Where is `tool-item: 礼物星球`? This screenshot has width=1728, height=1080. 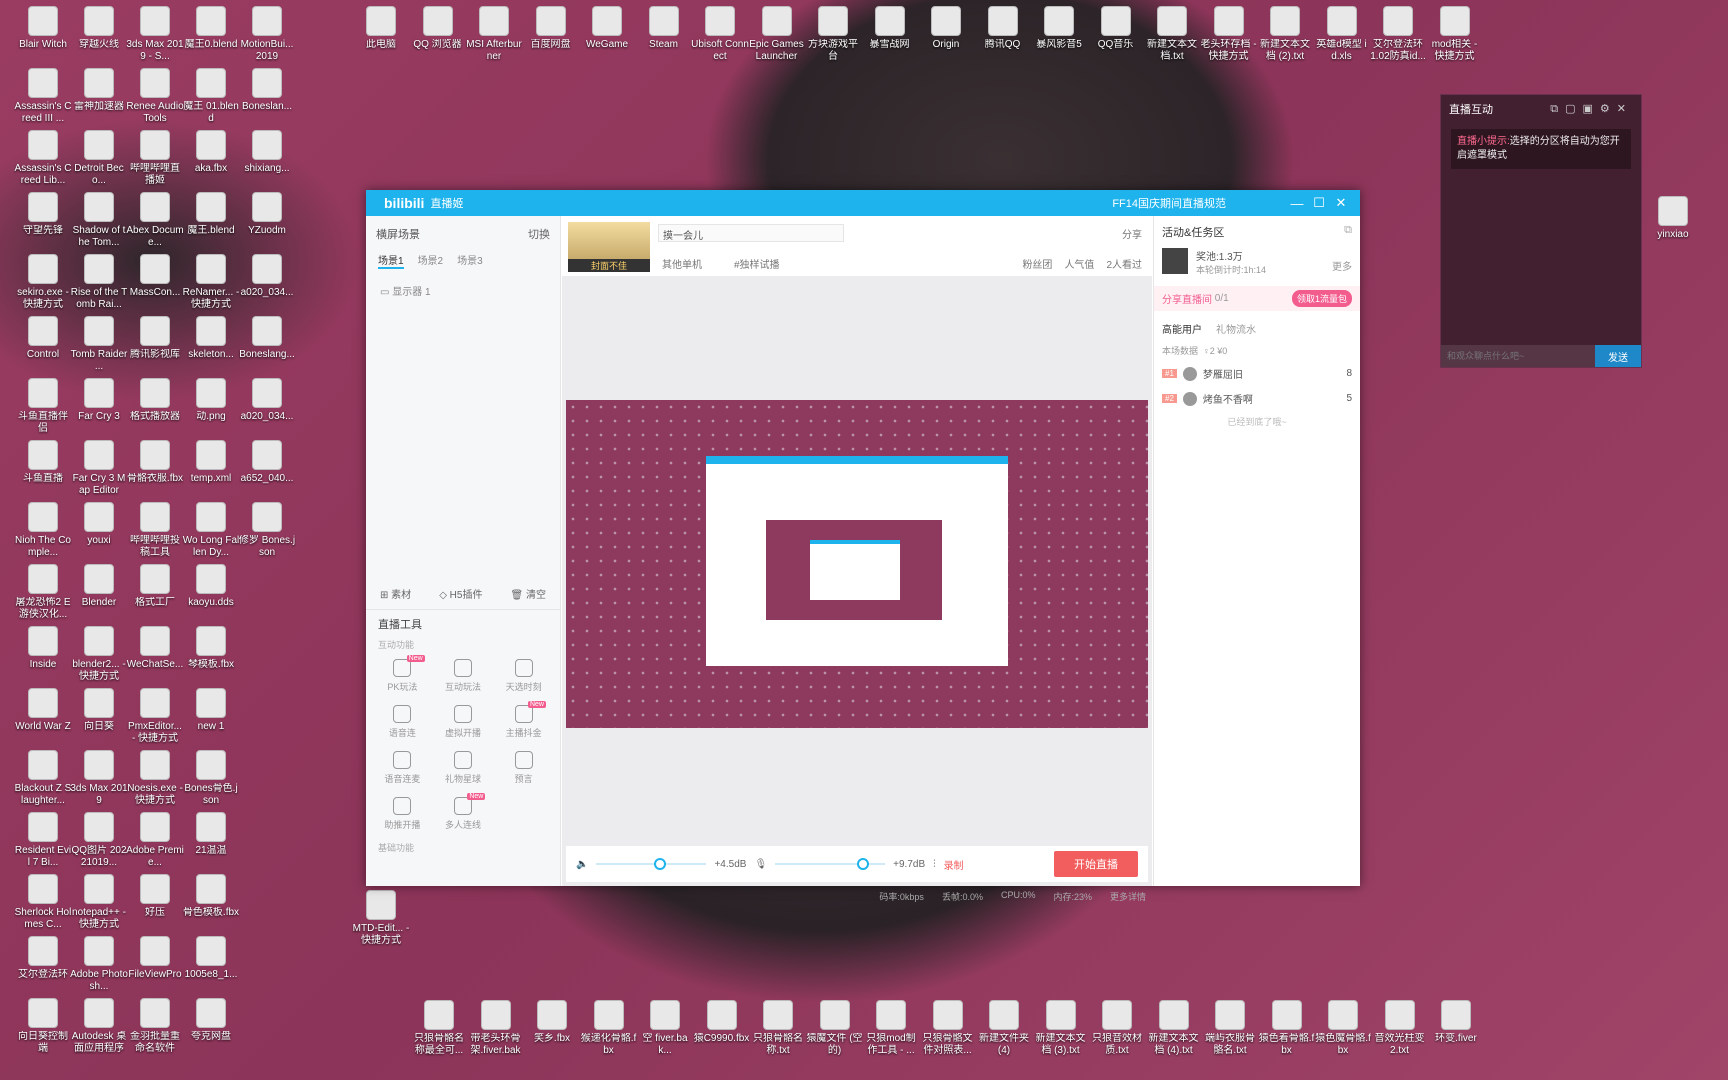 tool-item: 礼物星球 is located at coordinates (463, 768).